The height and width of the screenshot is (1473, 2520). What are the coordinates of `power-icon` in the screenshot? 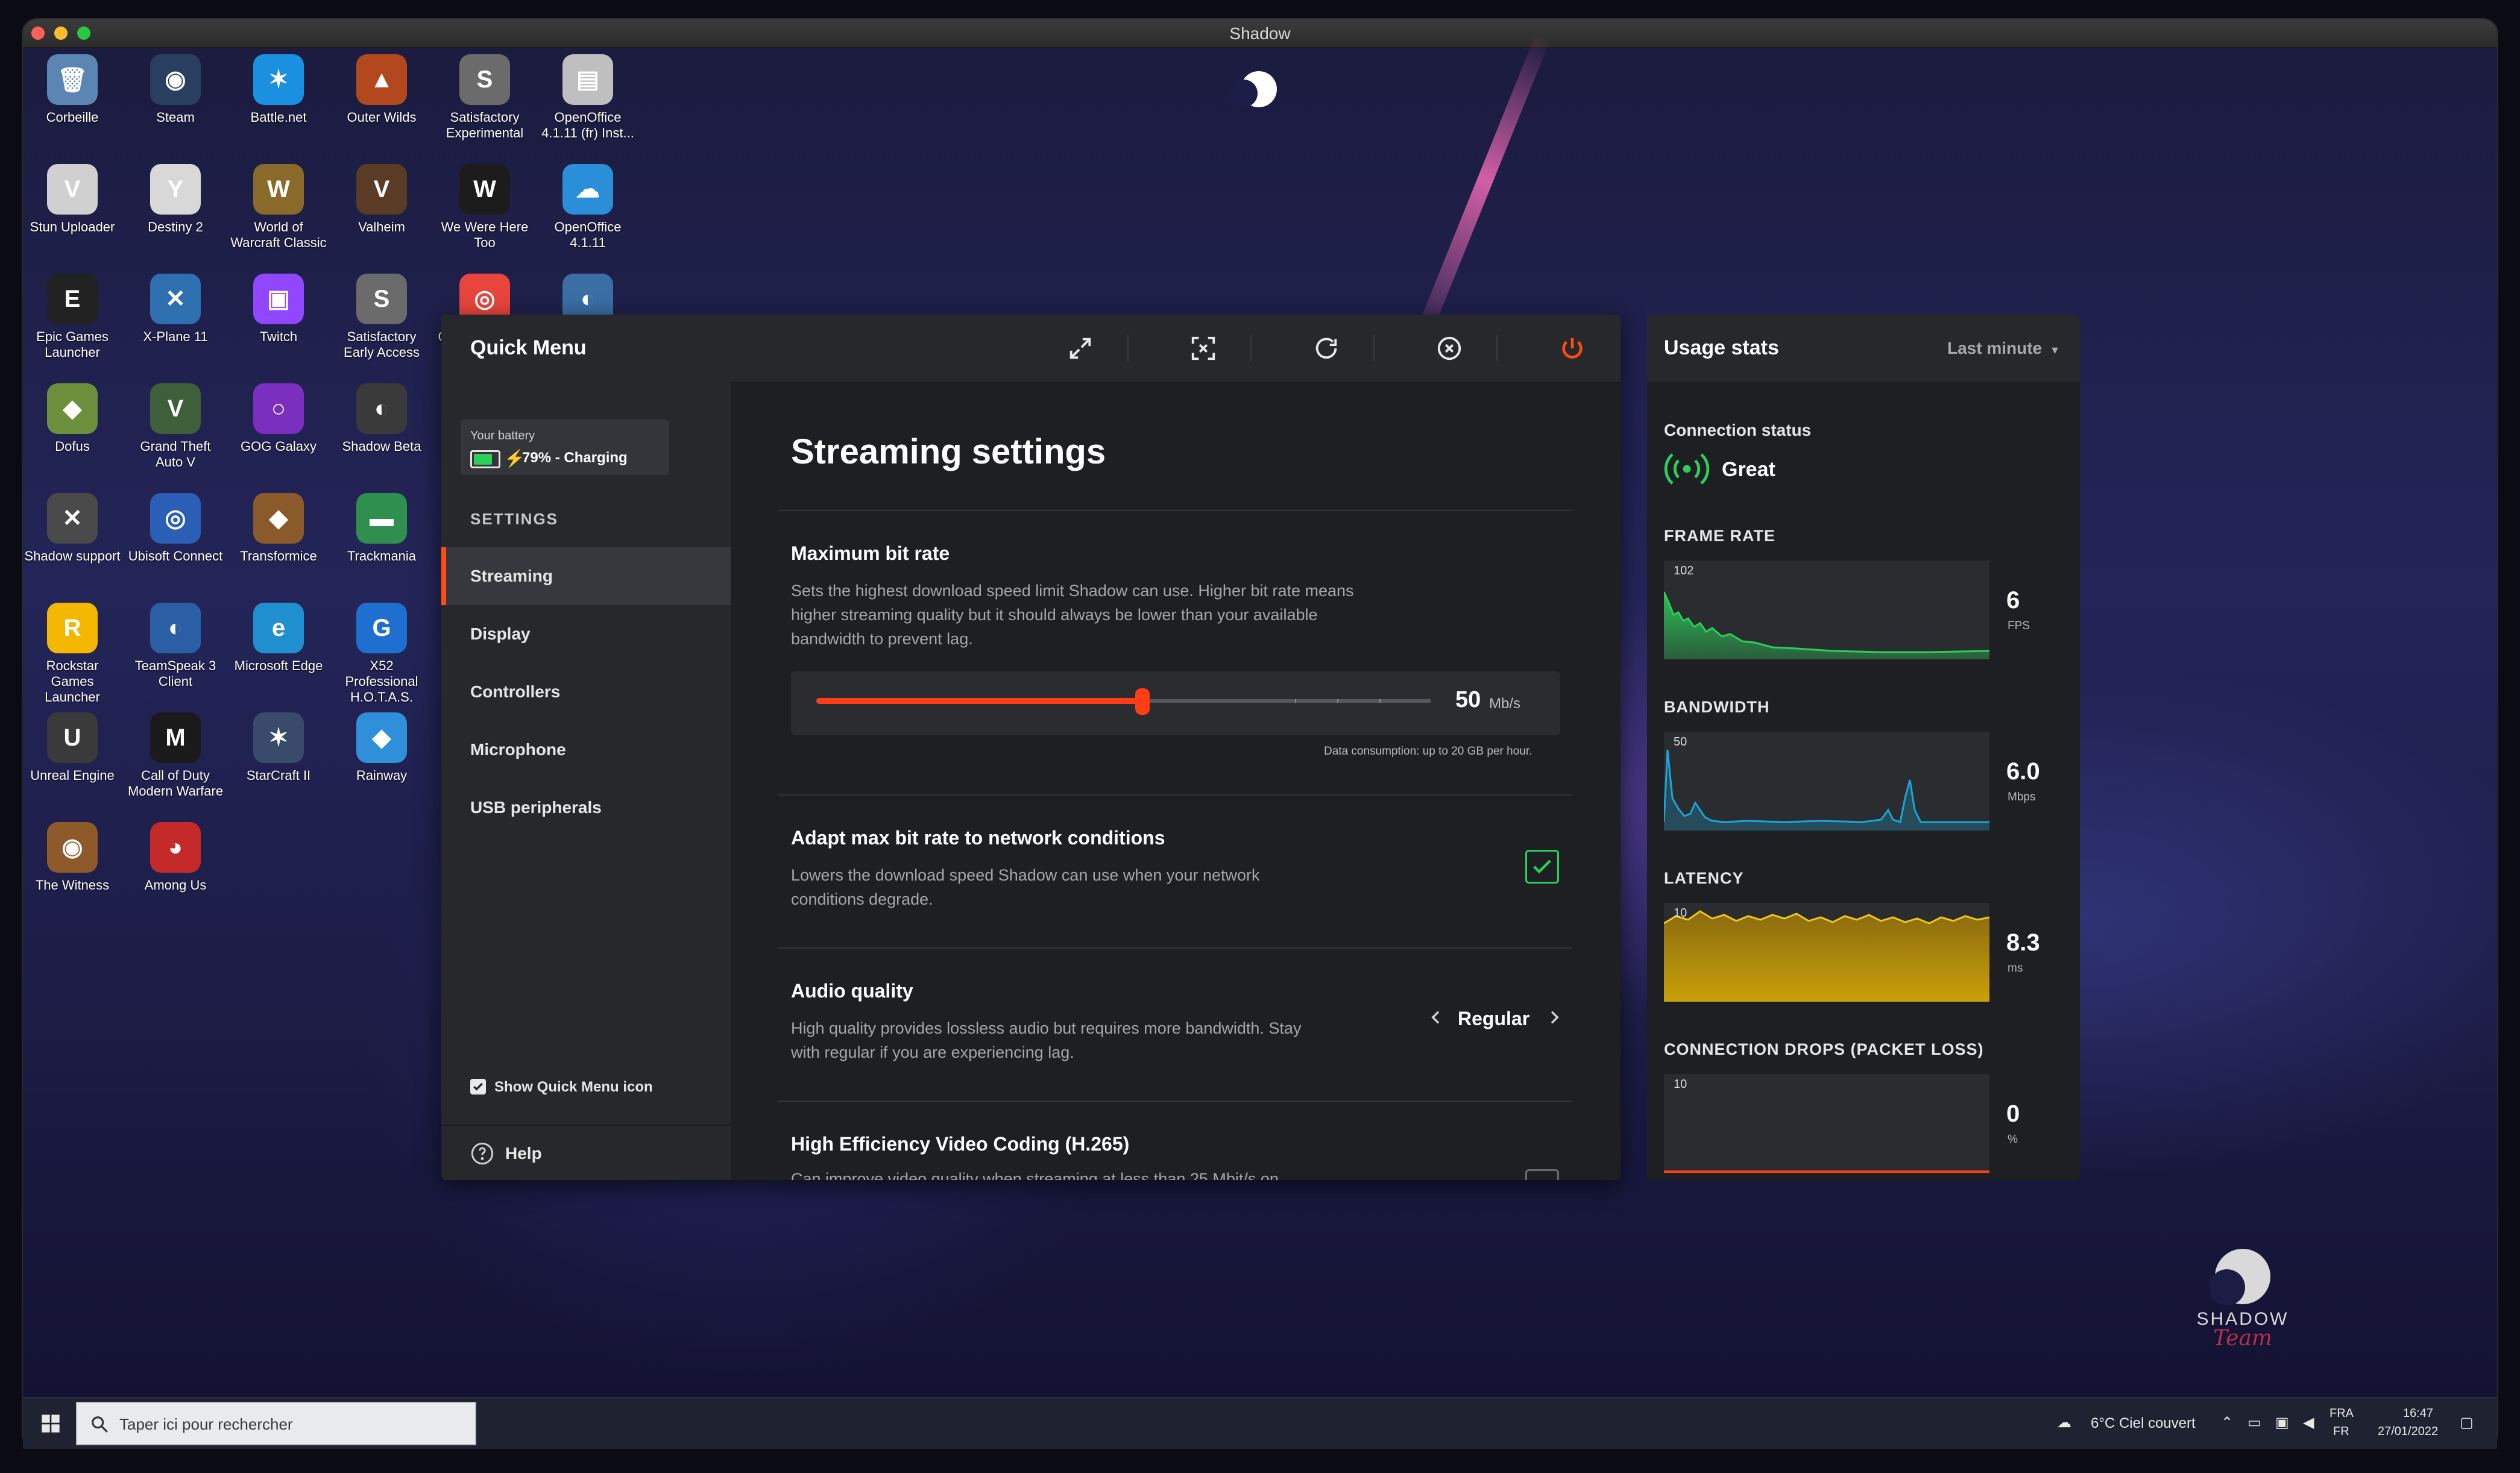 It's located at (1573, 348).